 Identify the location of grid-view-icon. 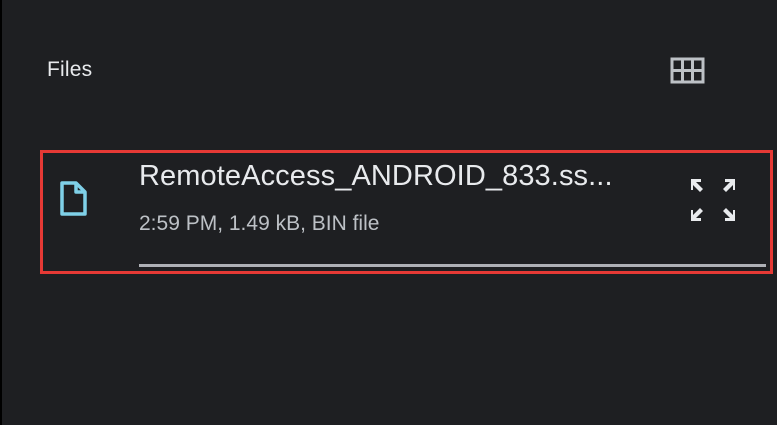
(687, 70).